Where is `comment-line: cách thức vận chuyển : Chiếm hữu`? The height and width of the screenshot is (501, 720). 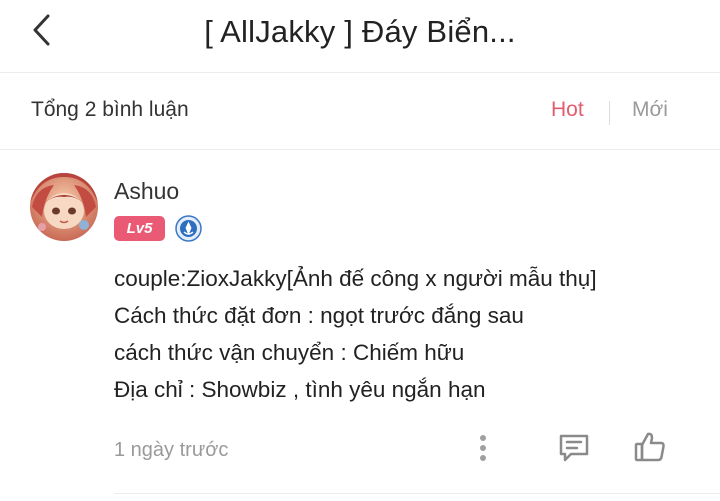 comment-line: cách thức vận chuyển : Chiếm hữu is located at coordinates (289, 352).